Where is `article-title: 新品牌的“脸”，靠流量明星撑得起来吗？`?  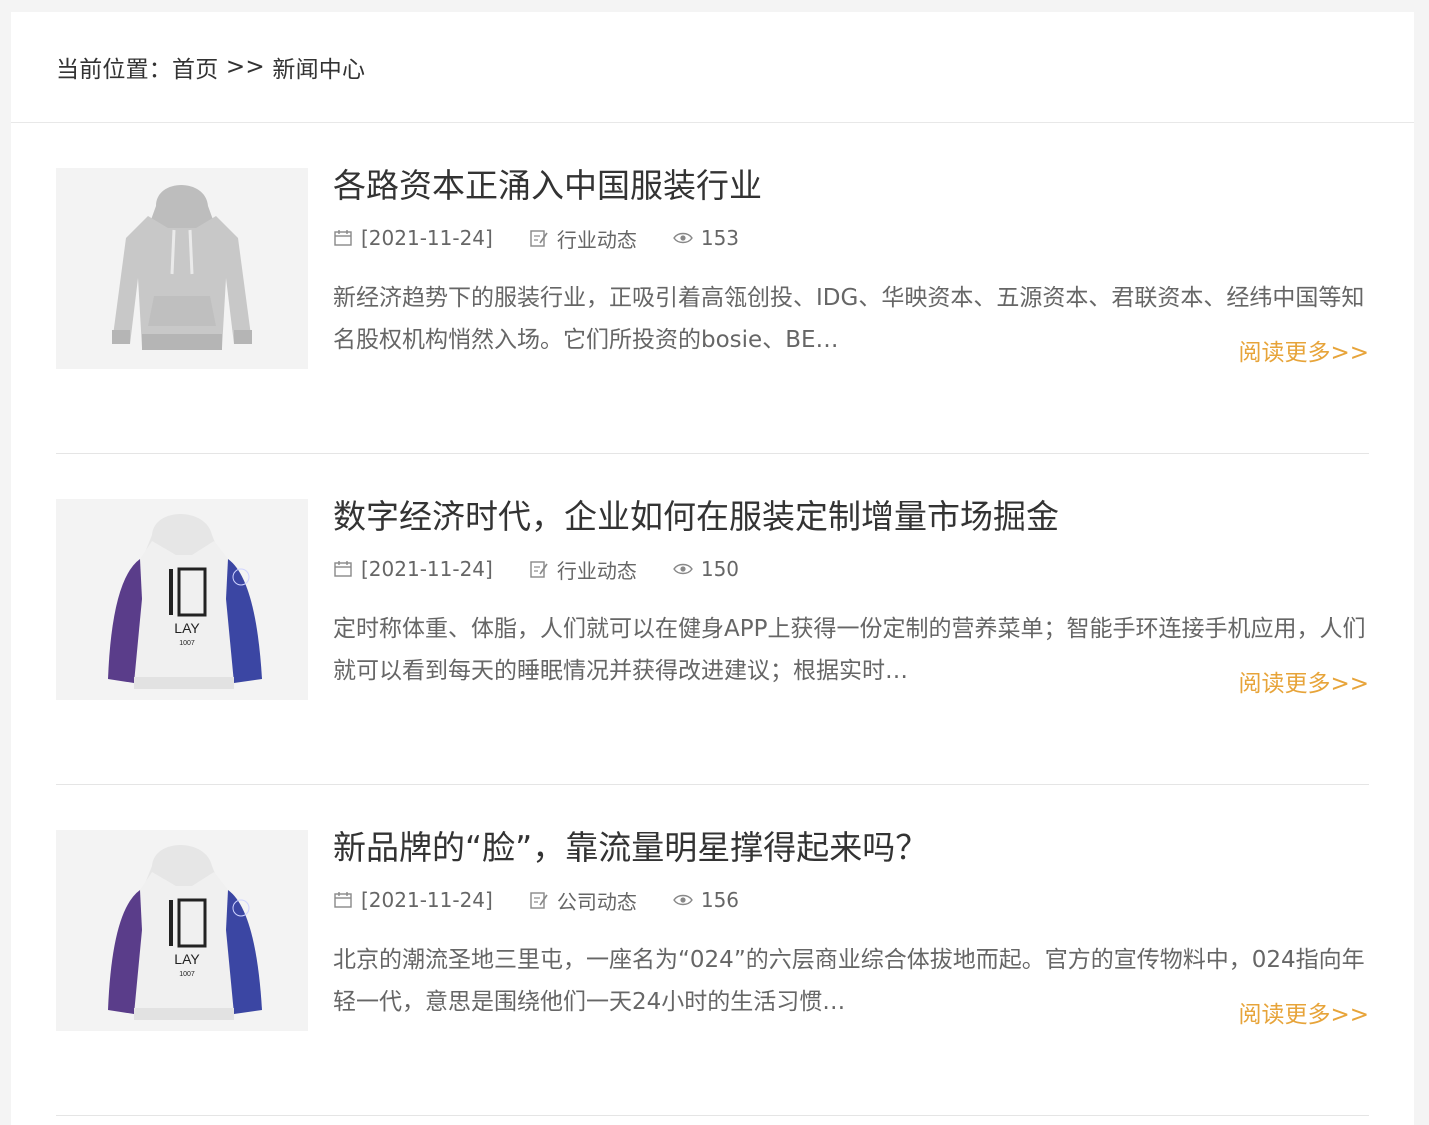 article-title: 新品牌的“脸”，靠流量明星撑得起来吗？ is located at coordinates (851, 848).